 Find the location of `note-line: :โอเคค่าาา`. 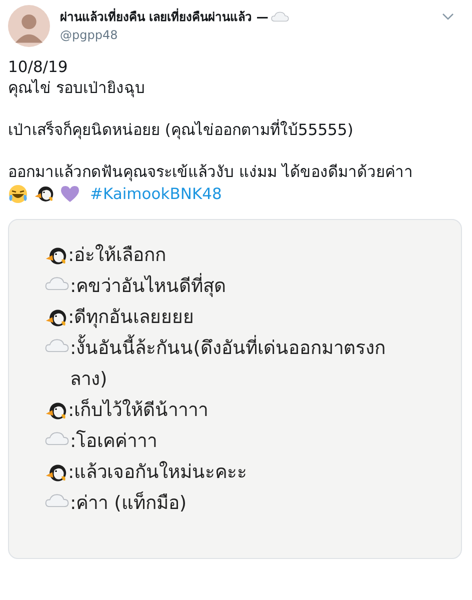

note-line: :โอเคค่าาา is located at coordinates (114, 441).